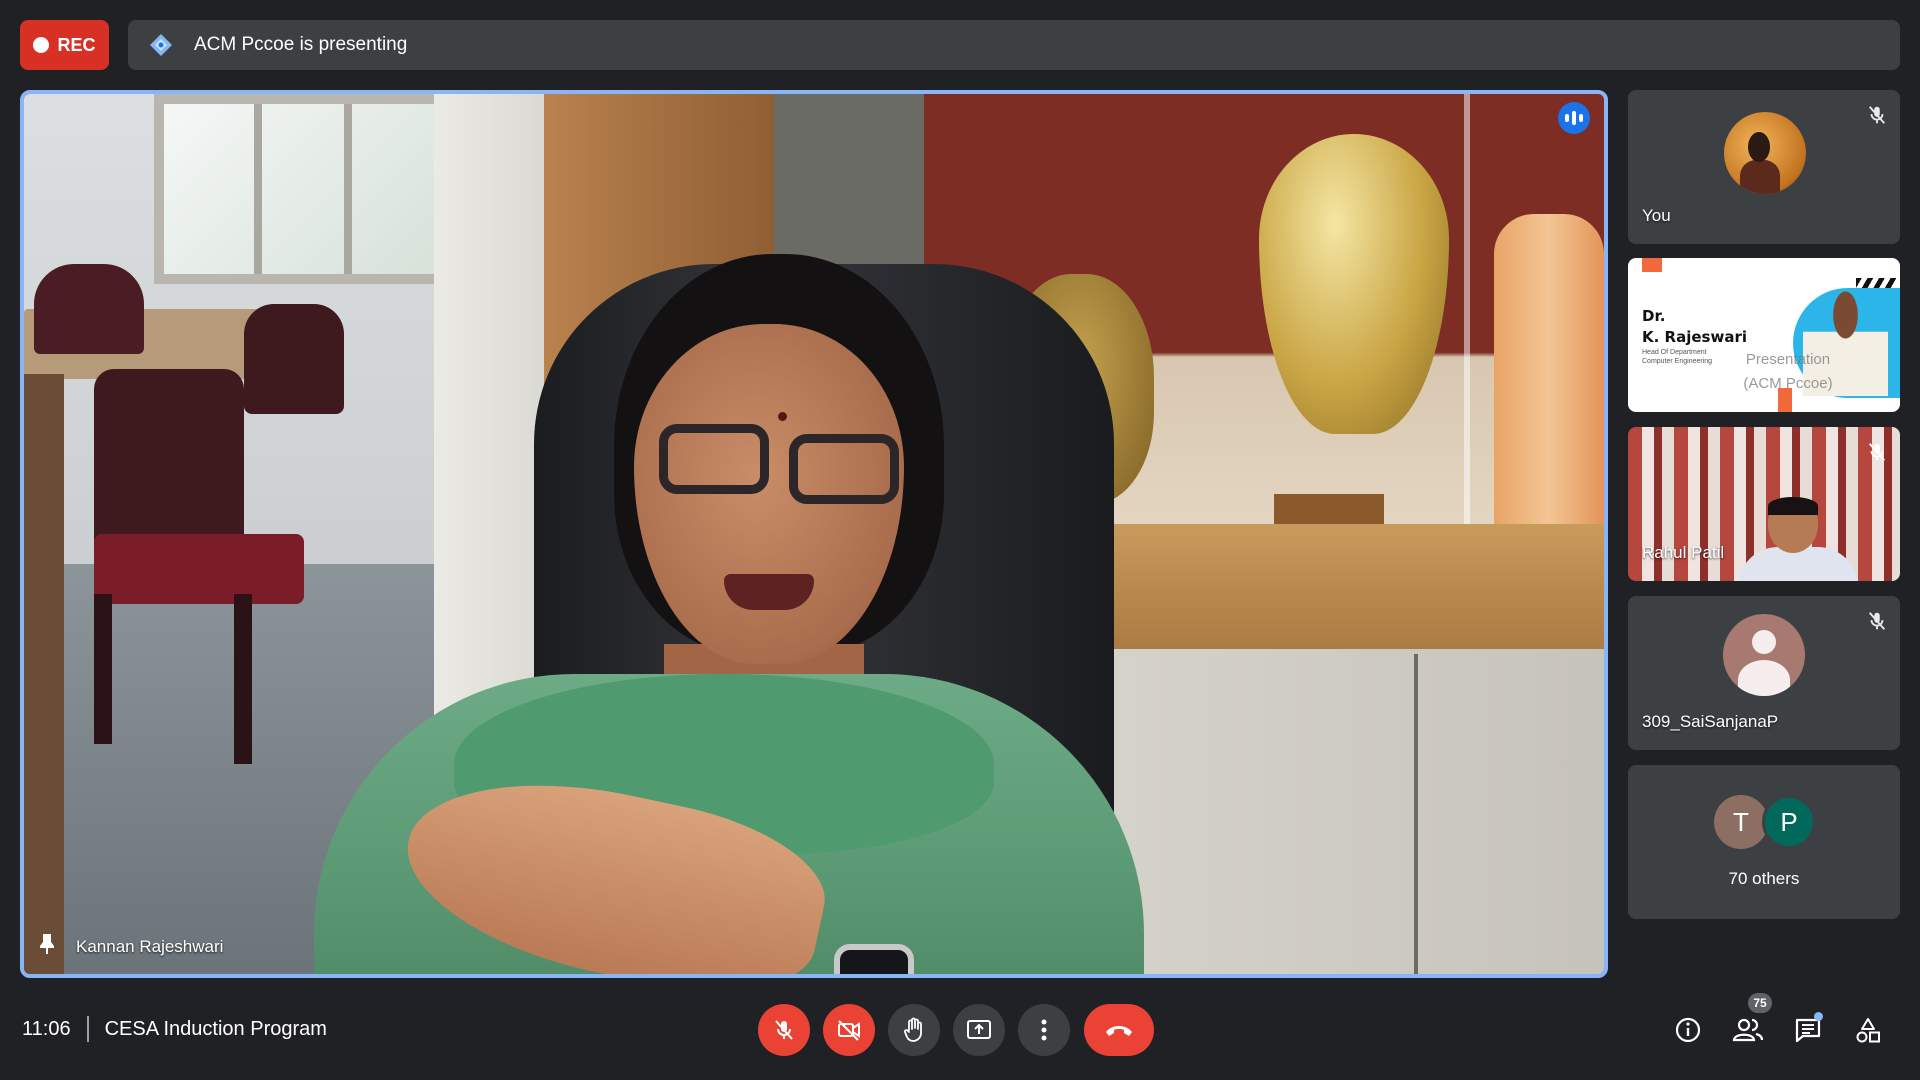 The image size is (1920, 1080). What do you see at coordinates (1765, 153) in the screenshot?
I see `self-avatar` at bounding box center [1765, 153].